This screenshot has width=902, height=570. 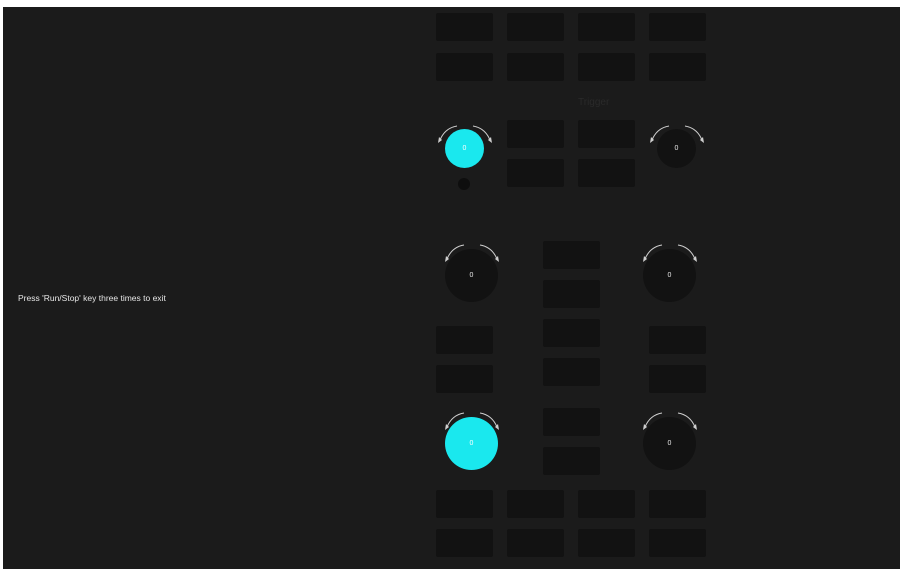 I want to click on panel-key-r1c3, so click(x=606, y=27).